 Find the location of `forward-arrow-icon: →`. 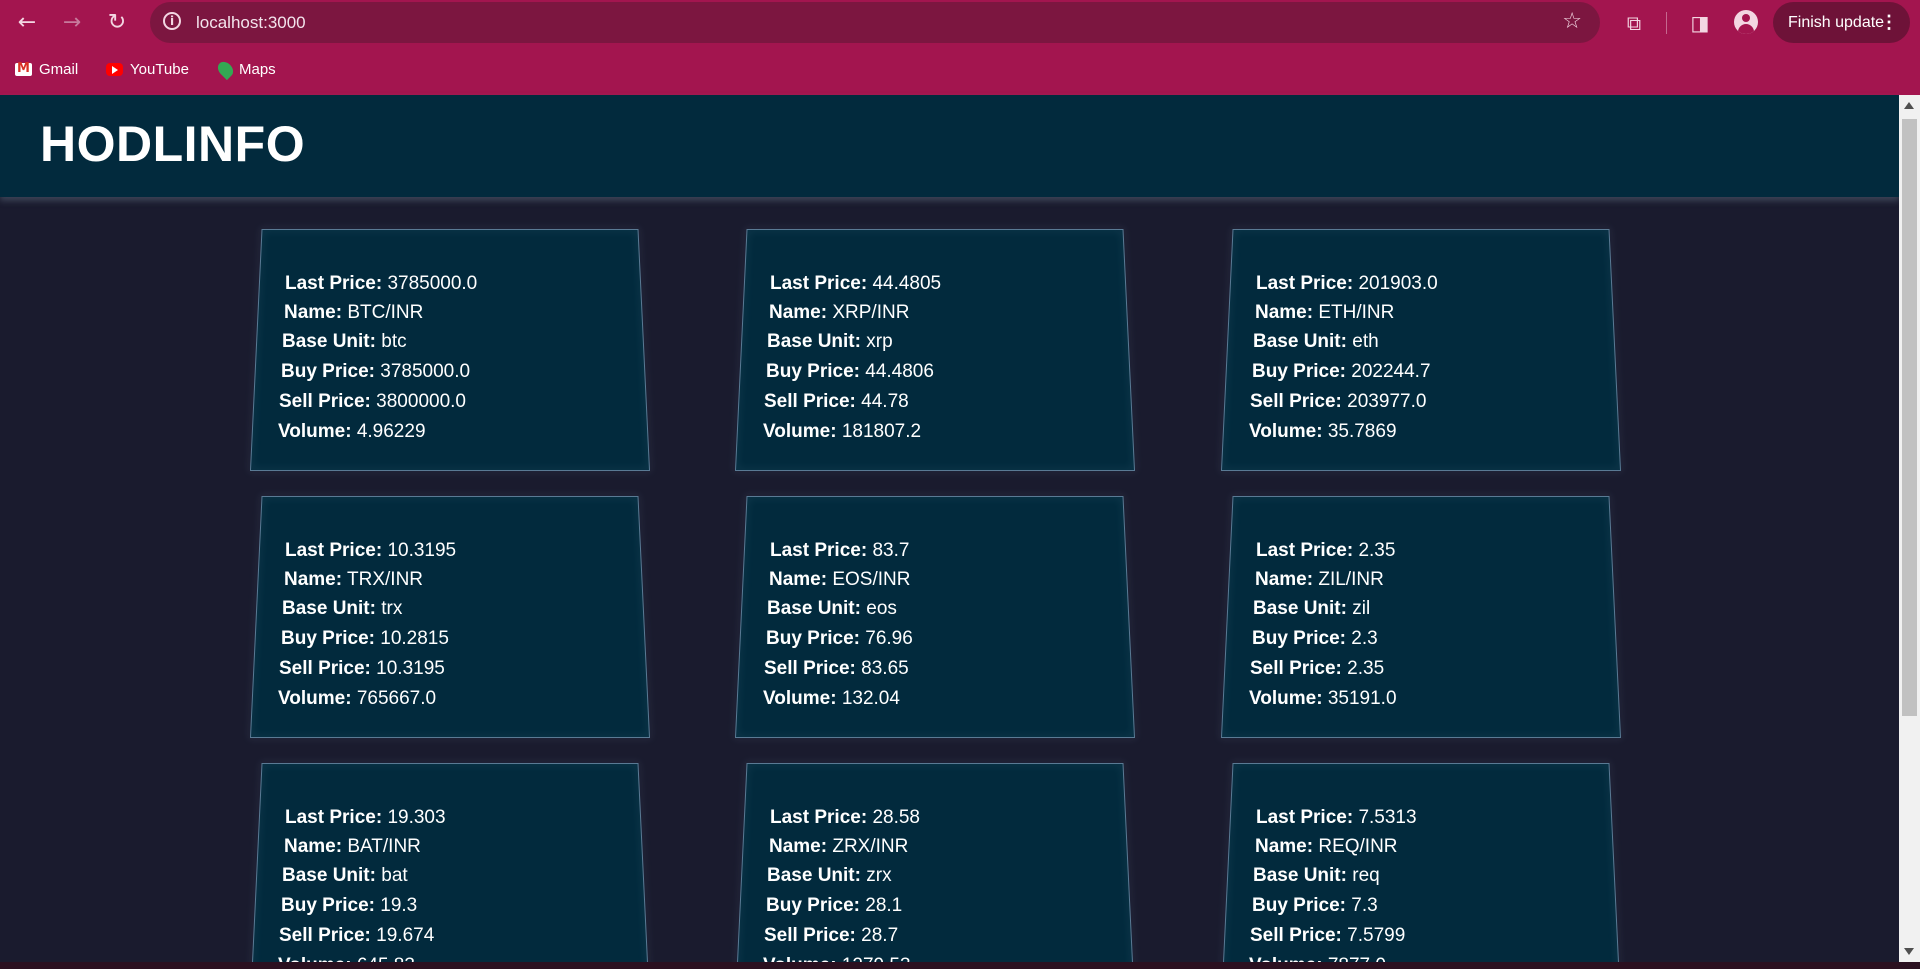

forward-arrow-icon: → is located at coordinates (72, 23).